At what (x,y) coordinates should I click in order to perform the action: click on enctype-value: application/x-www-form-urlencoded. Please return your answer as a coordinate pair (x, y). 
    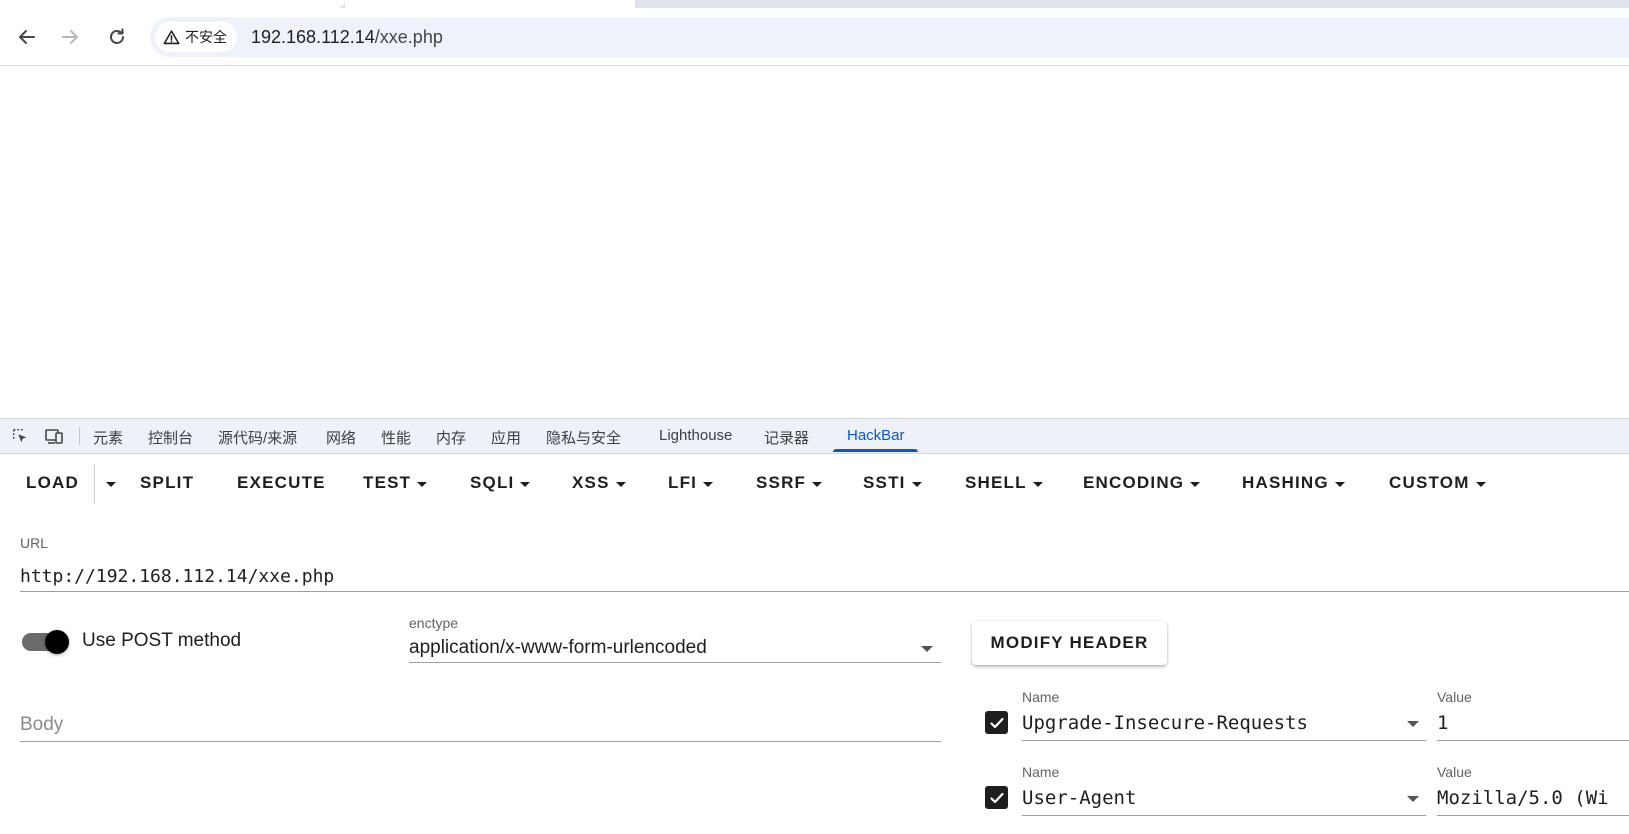
    Looking at the image, I should click on (558, 647).